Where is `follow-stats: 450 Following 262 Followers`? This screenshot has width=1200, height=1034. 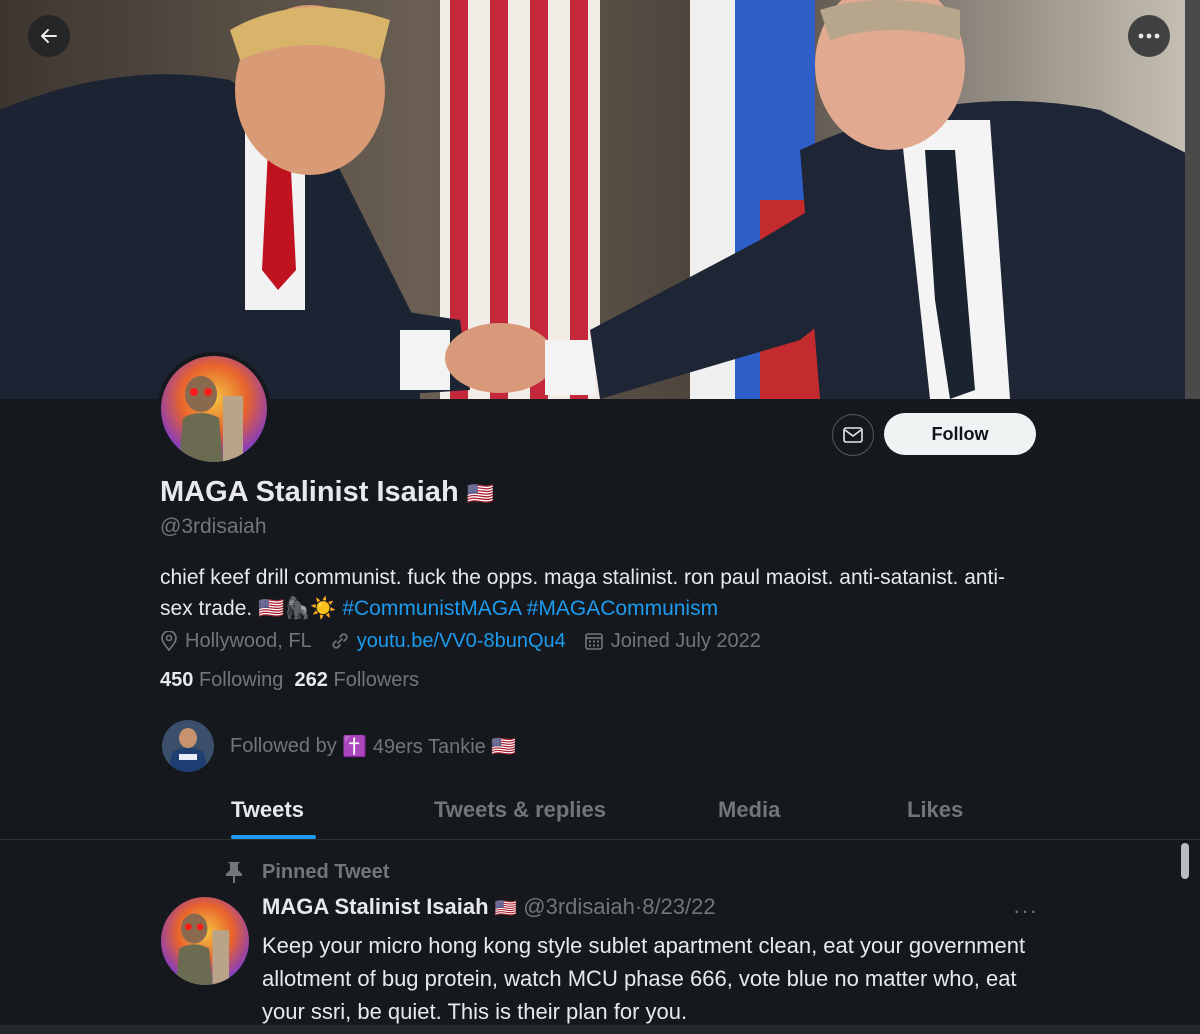
follow-stats: 450 Following 262 Followers is located at coordinates (289, 680).